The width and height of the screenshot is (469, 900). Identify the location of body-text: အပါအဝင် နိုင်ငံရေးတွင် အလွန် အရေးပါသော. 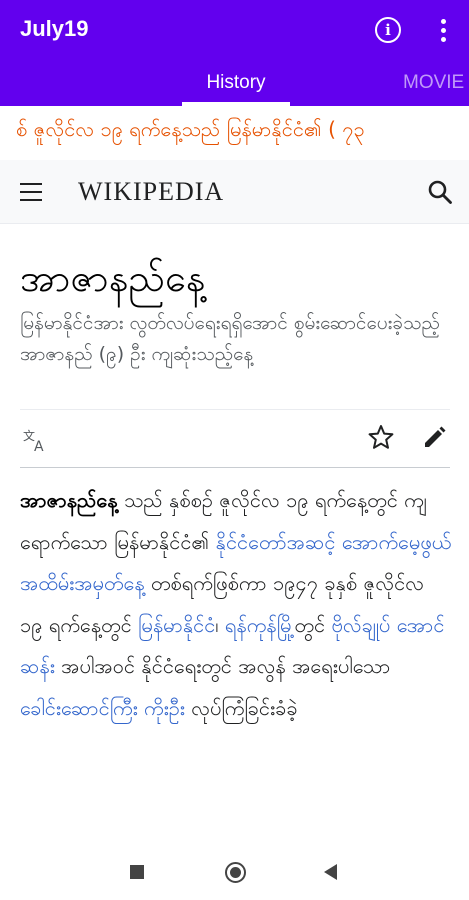
(222, 666).